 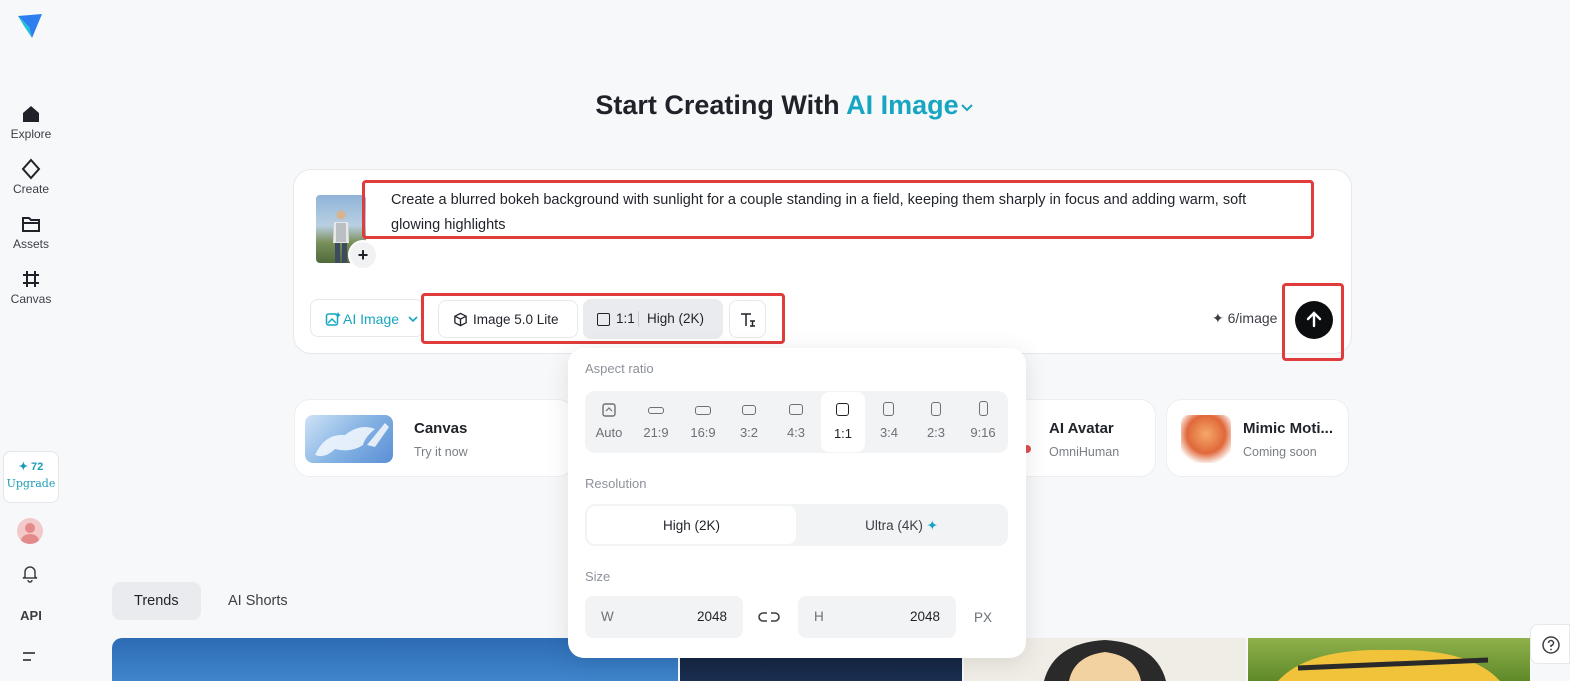 I want to click on ratio-label: 2:3, so click(x=936, y=432).